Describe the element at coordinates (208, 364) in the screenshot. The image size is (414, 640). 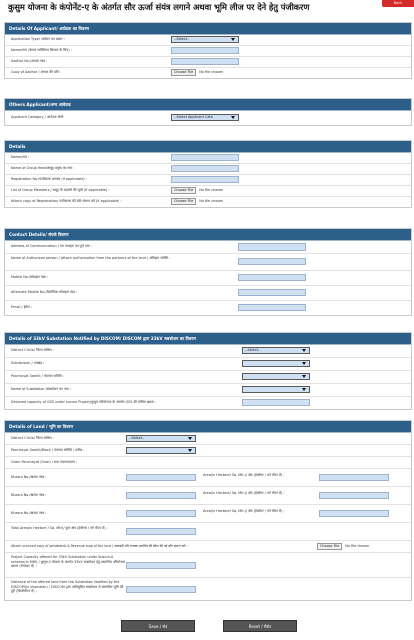
I see `subdivision-row: Subdivision / उपखंड :` at that location.